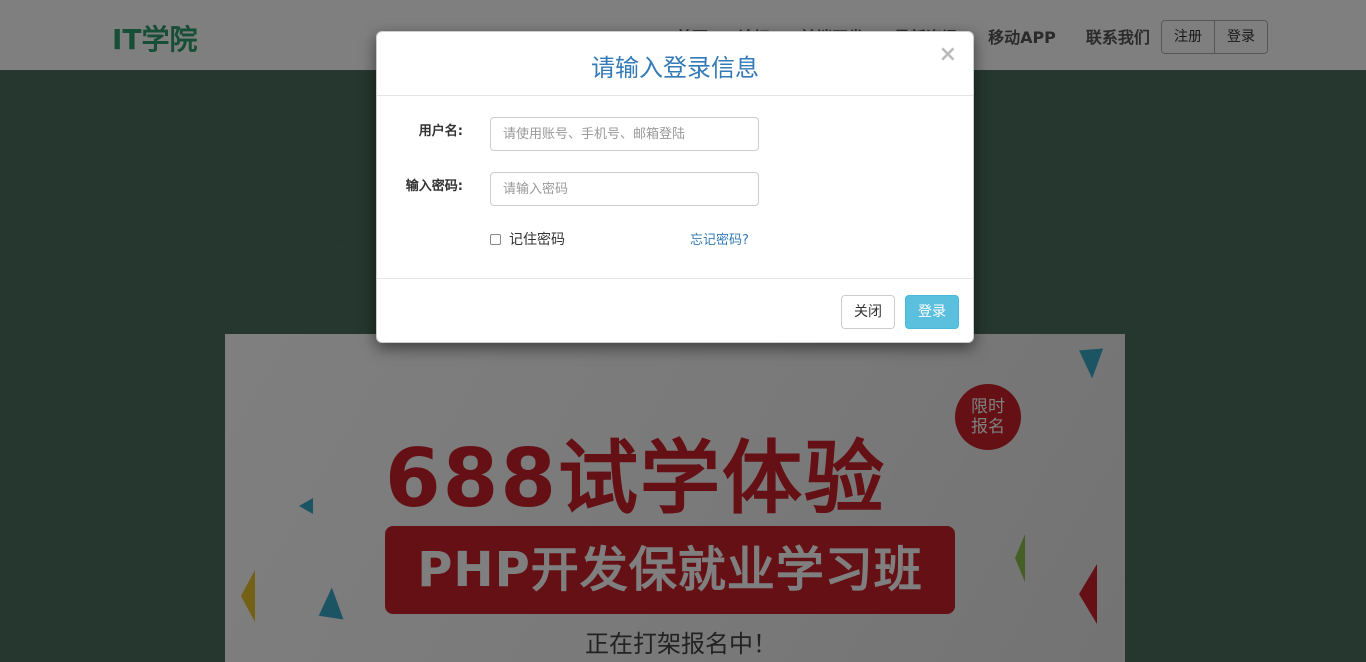  What do you see at coordinates (440, 131) in the screenshot?
I see `username-label: 用户名:` at bounding box center [440, 131].